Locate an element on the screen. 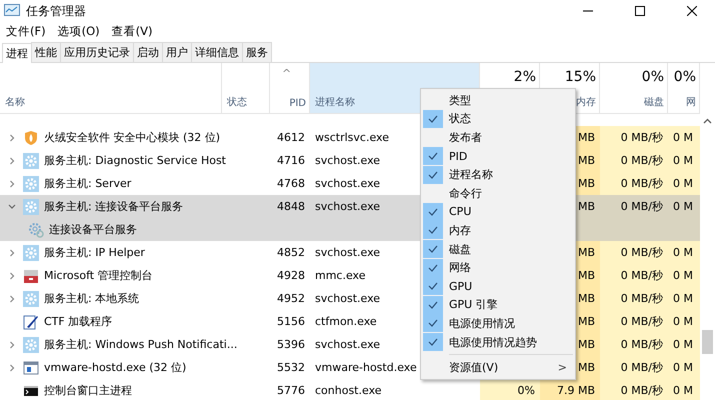 The width and height of the screenshot is (715, 400). column-label: 进程名称 is located at coordinates (335, 102).